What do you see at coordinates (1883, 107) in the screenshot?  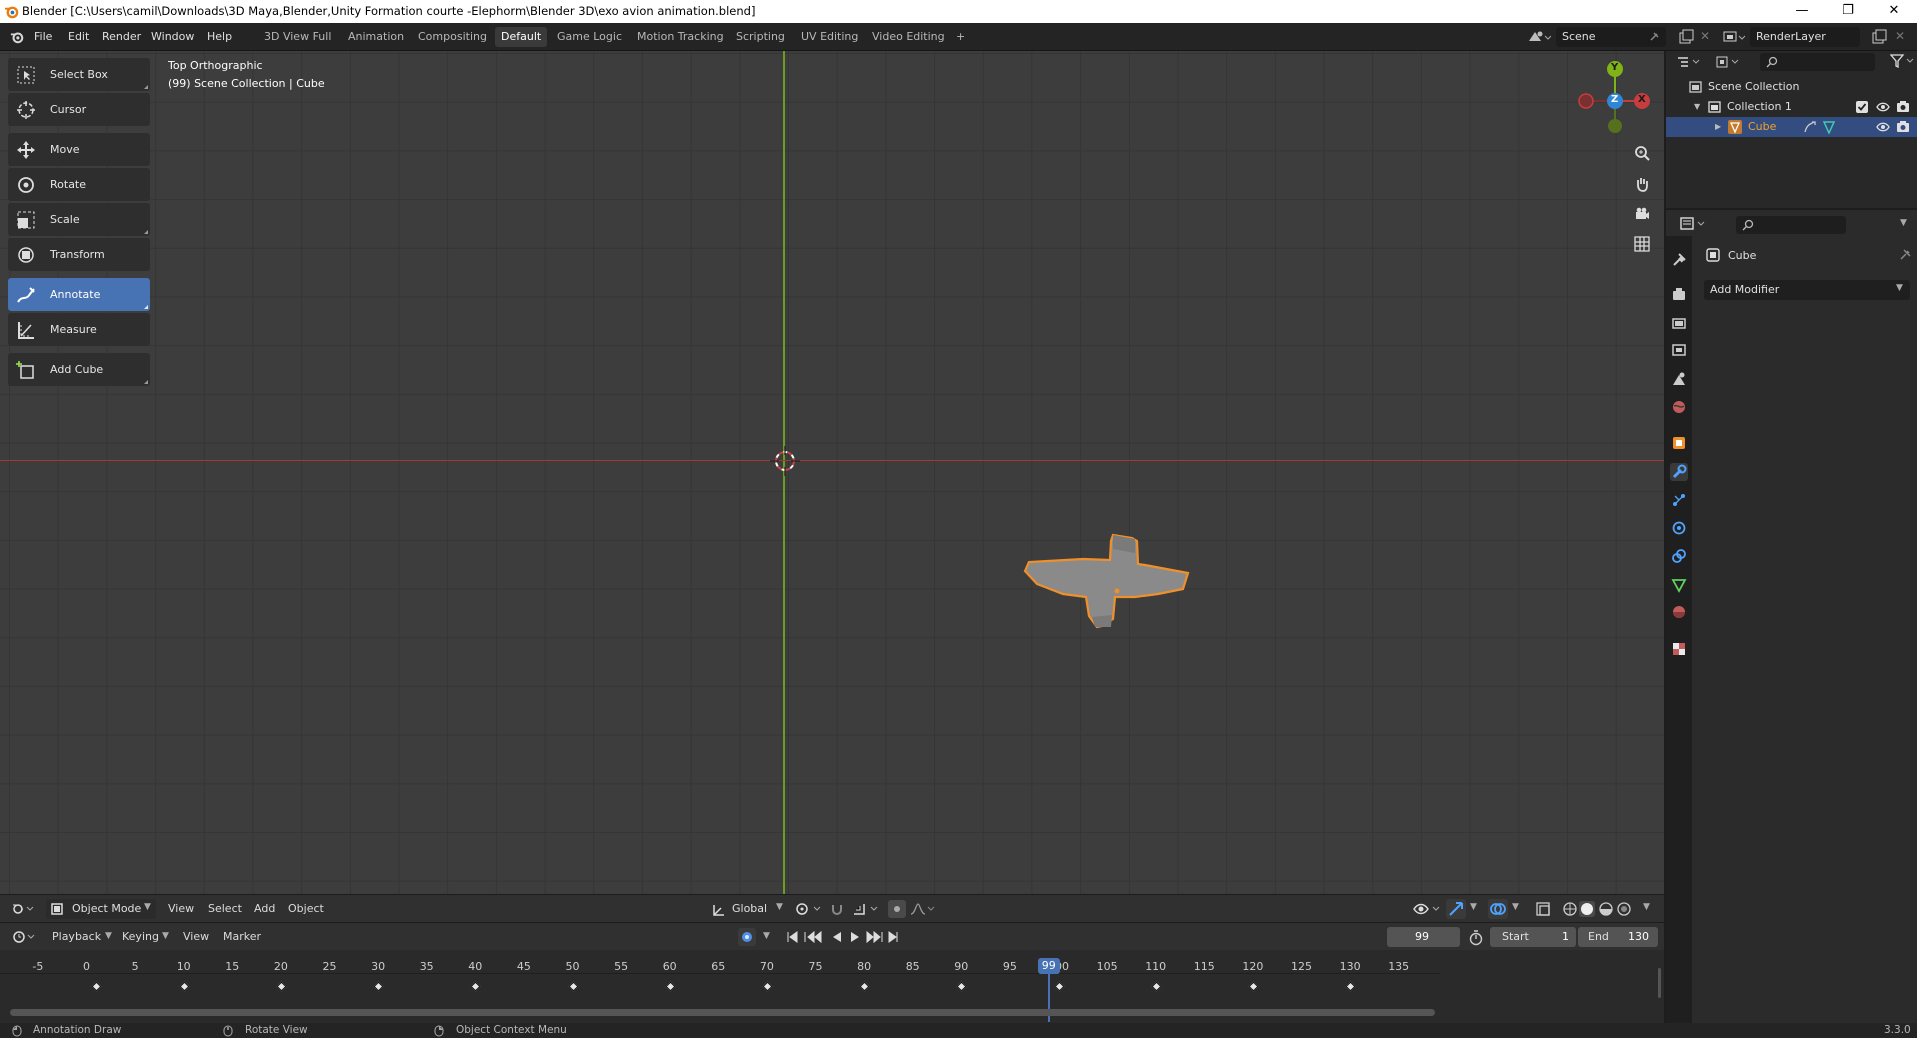 I see `eye-icon` at bounding box center [1883, 107].